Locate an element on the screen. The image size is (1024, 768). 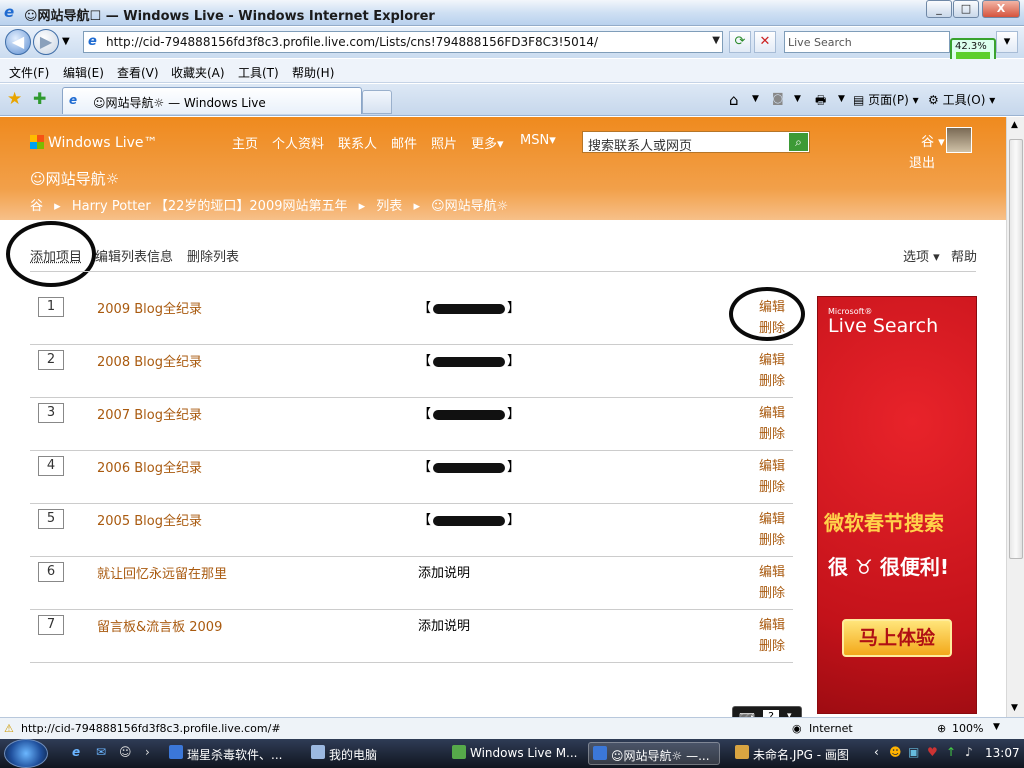
user-menu: 谷 ▾ is located at coordinates (933, 140).